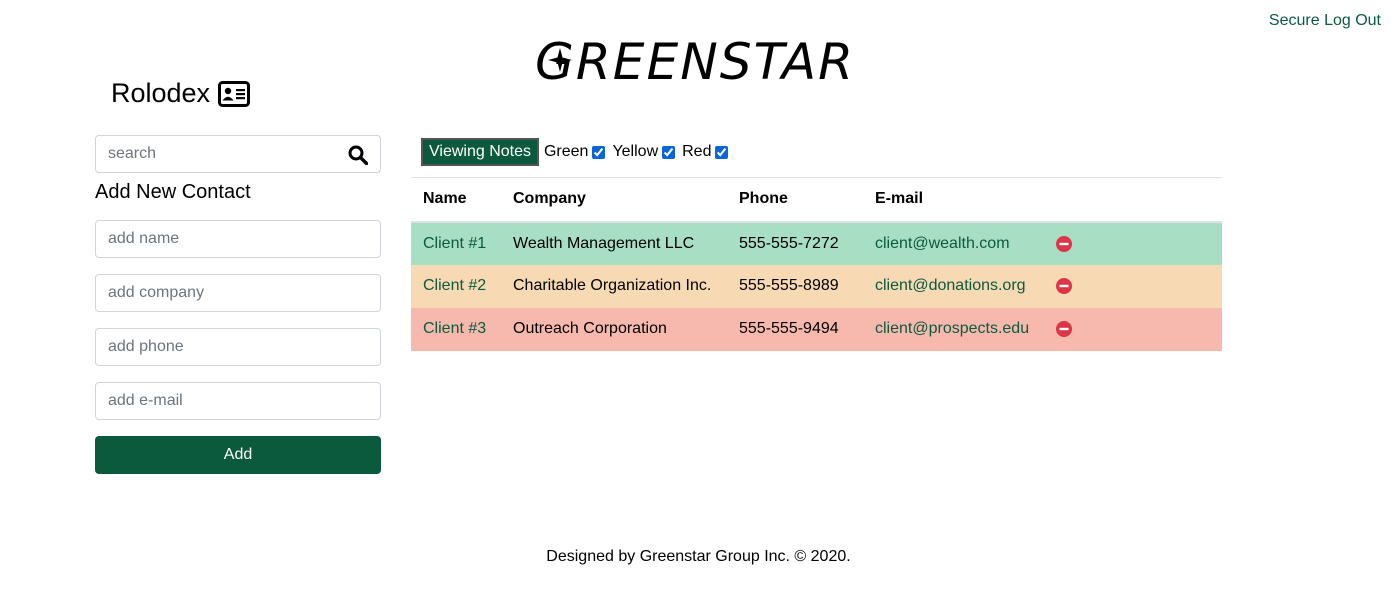 The height and width of the screenshot is (600, 1397). I want to click on search-input, so click(238, 154).